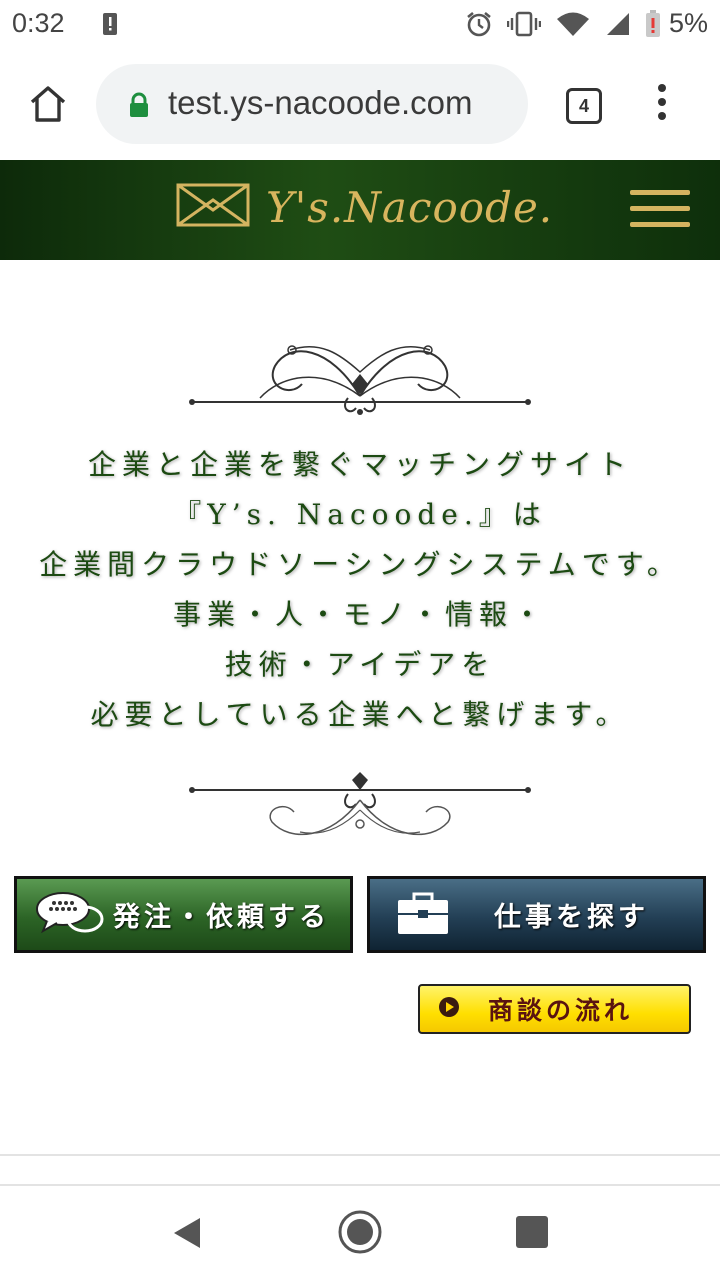  I want to click on site-header: Y's.Nacoode., so click(360, 210).